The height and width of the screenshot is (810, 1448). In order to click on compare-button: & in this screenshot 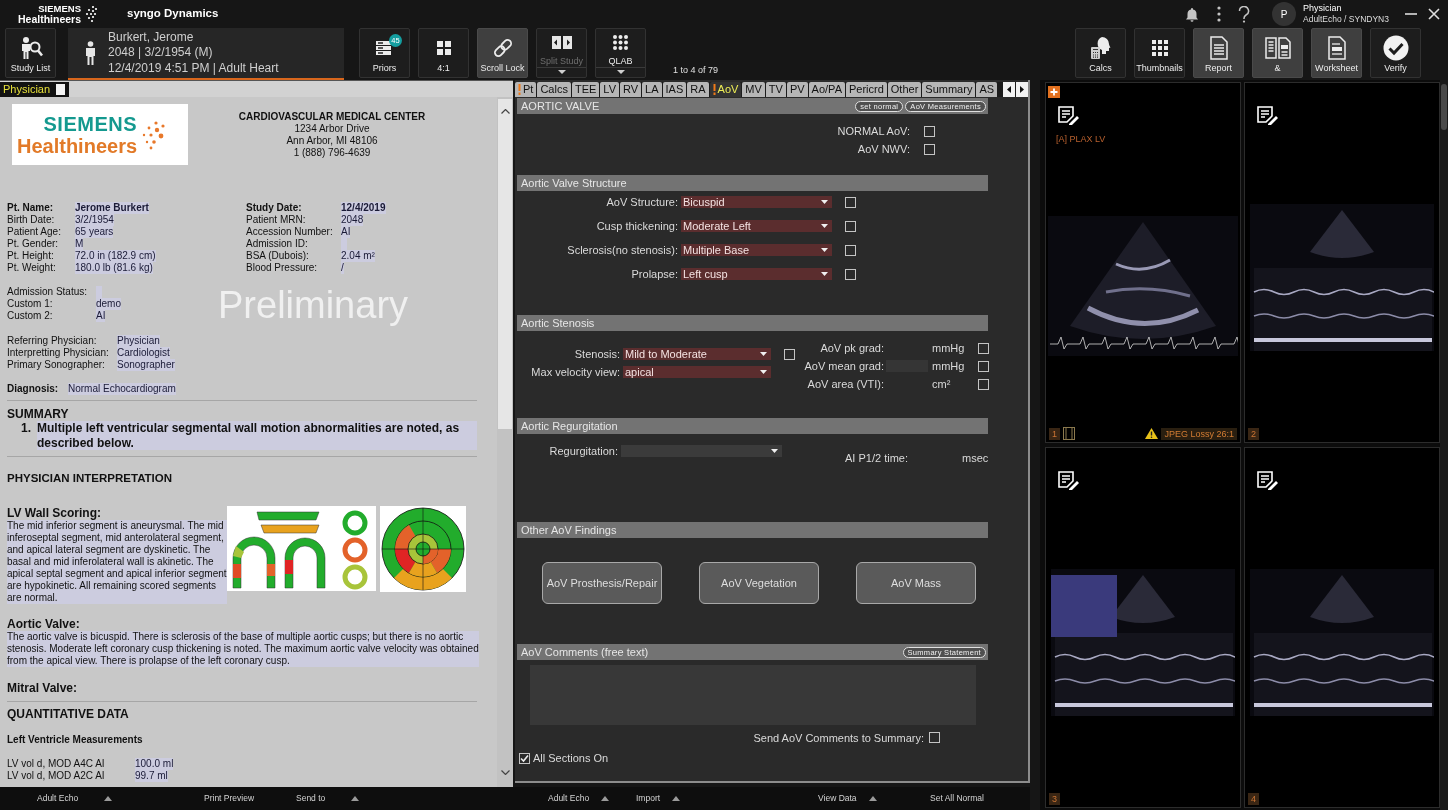, I will do `click(1277, 53)`.